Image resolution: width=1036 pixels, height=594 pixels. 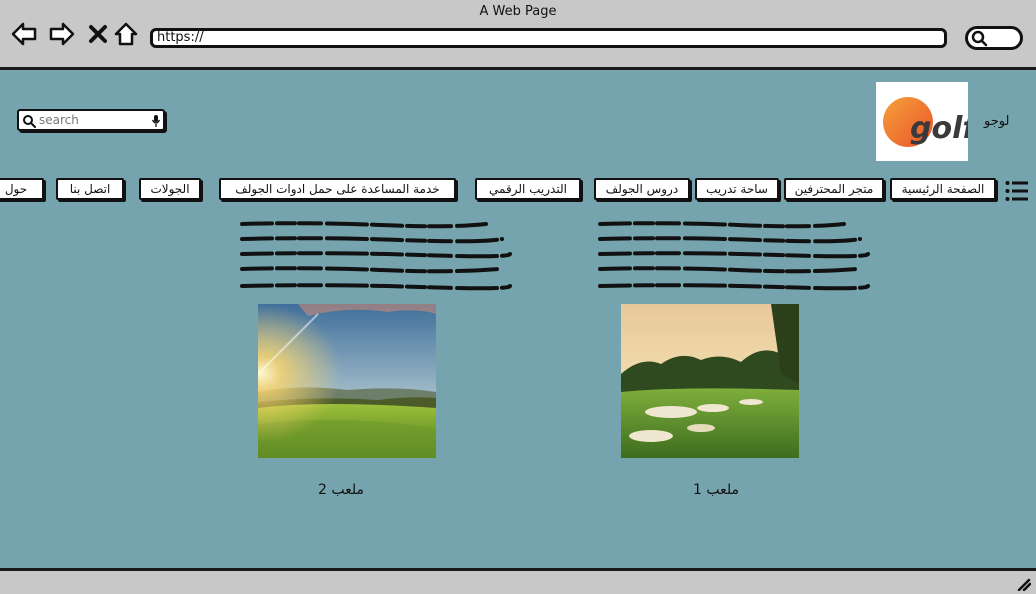 What do you see at coordinates (59, 120) in the screenshot?
I see `search-placeholder: search` at bounding box center [59, 120].